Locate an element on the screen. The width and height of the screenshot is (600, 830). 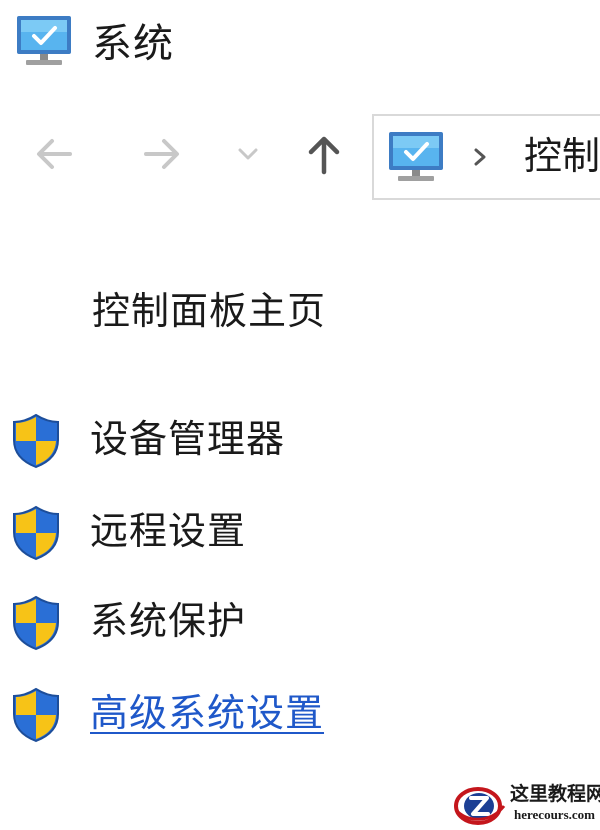
chevron-right-icon is located at coordinates (480, 157).